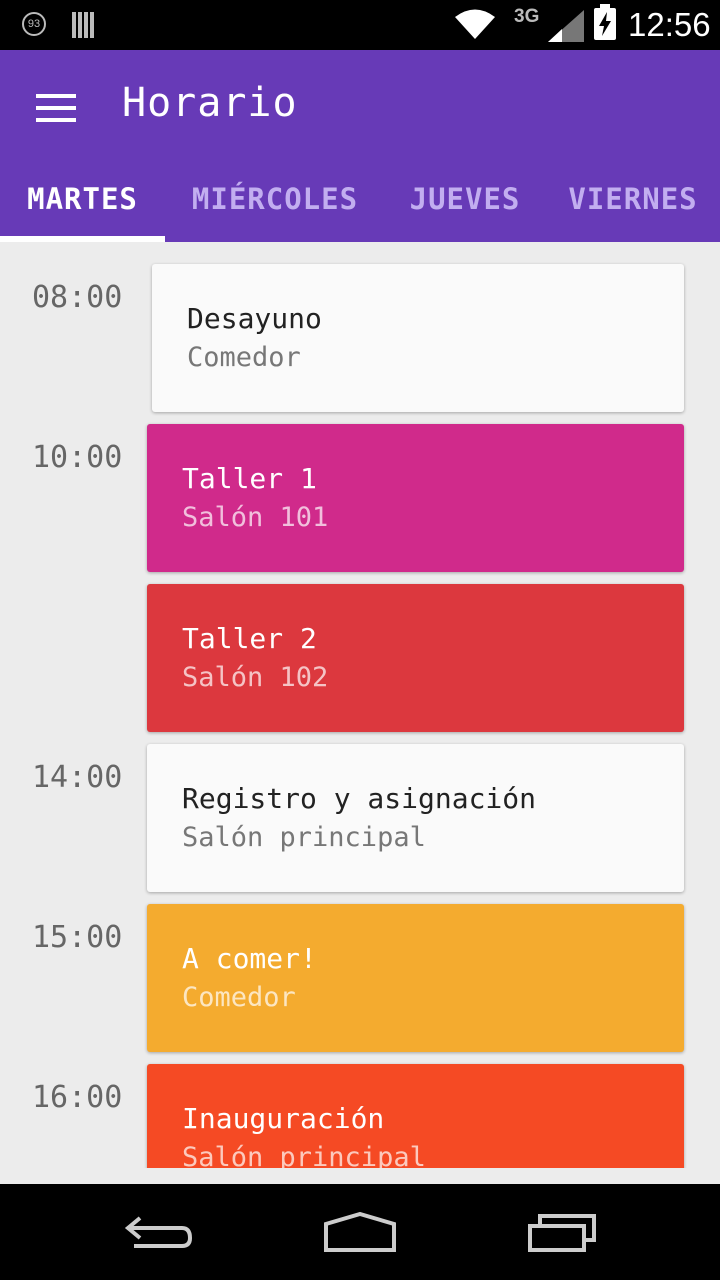 The width and height of the screenshot is (720, 1280). Describe the element at coordinates (77, 457) in the screenshot. I see `time-label: 10:00` at that location.